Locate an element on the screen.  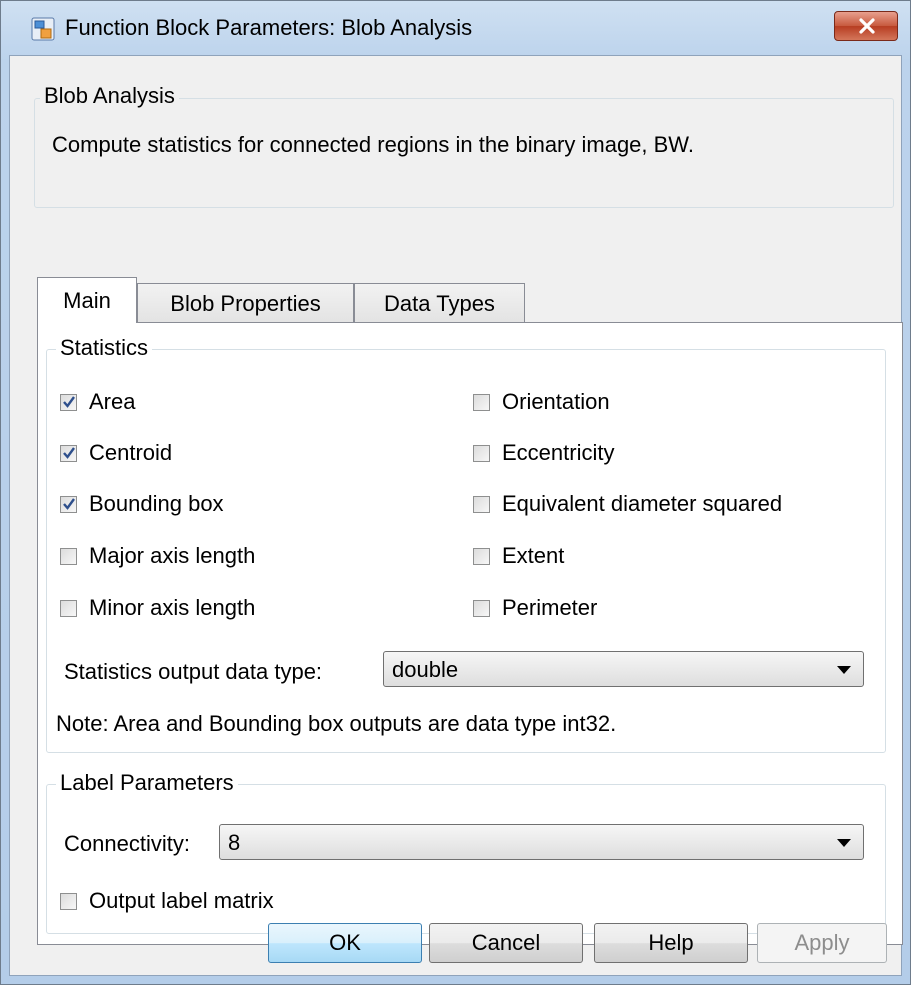
area-checkbox: Area is located at coordinates (97, 402).